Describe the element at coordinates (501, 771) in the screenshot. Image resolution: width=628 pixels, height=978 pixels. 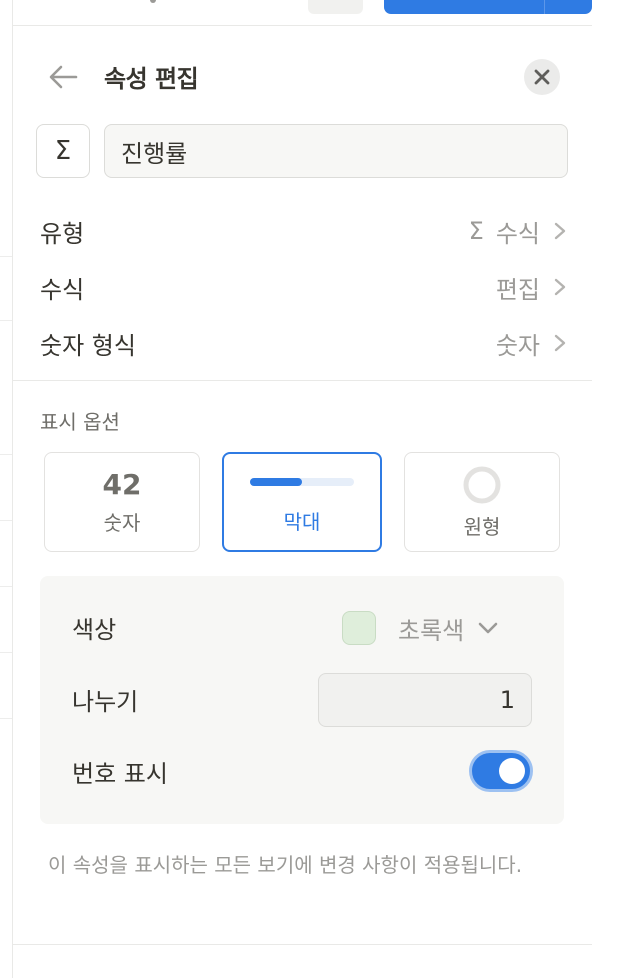
I see `show-number-toggle` at that location.